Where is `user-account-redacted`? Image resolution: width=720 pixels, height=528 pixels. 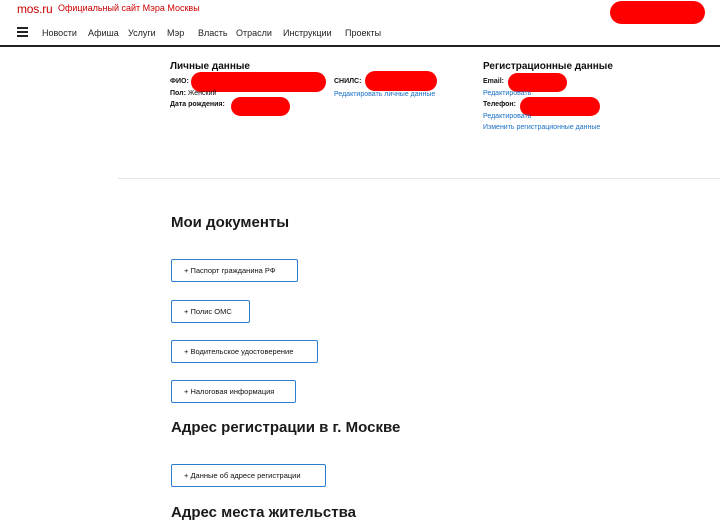 user-account-redacted is located at coordinates (657, 12).